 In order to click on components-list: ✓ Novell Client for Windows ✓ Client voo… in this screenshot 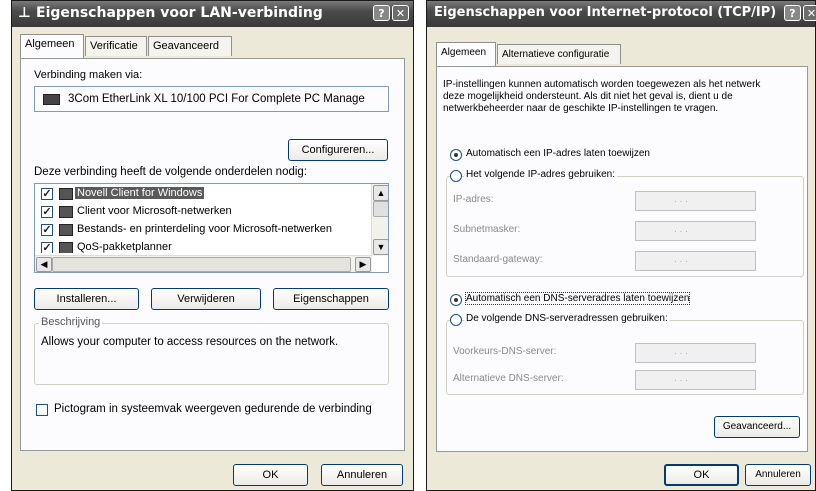, I will do `click(211, 228)`.